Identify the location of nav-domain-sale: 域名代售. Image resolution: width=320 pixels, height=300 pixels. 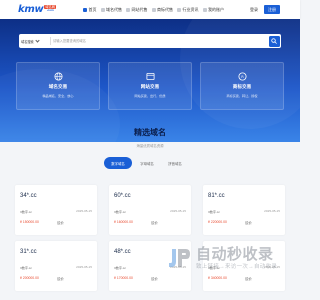
(111, 9).